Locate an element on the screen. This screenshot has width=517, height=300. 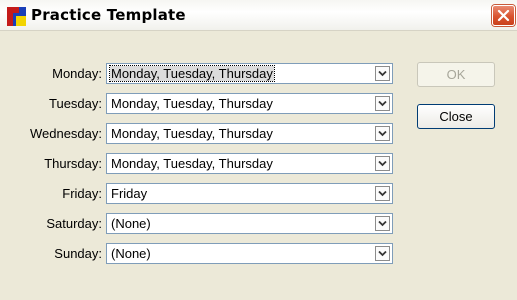
sunday-select: (None) is located at coordinates (249, 253).